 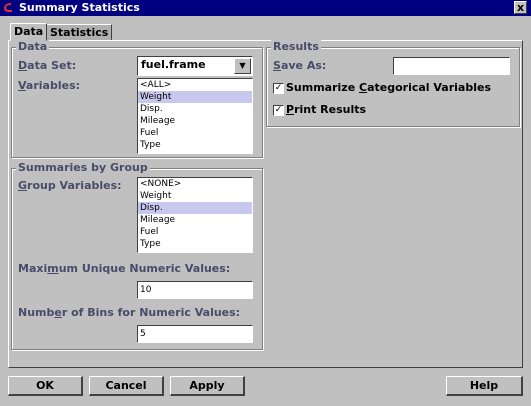 I want to click on variables-listbox: <ALL> Weight Disp. Mileage Fuel Type, so click(x=195, y=116).